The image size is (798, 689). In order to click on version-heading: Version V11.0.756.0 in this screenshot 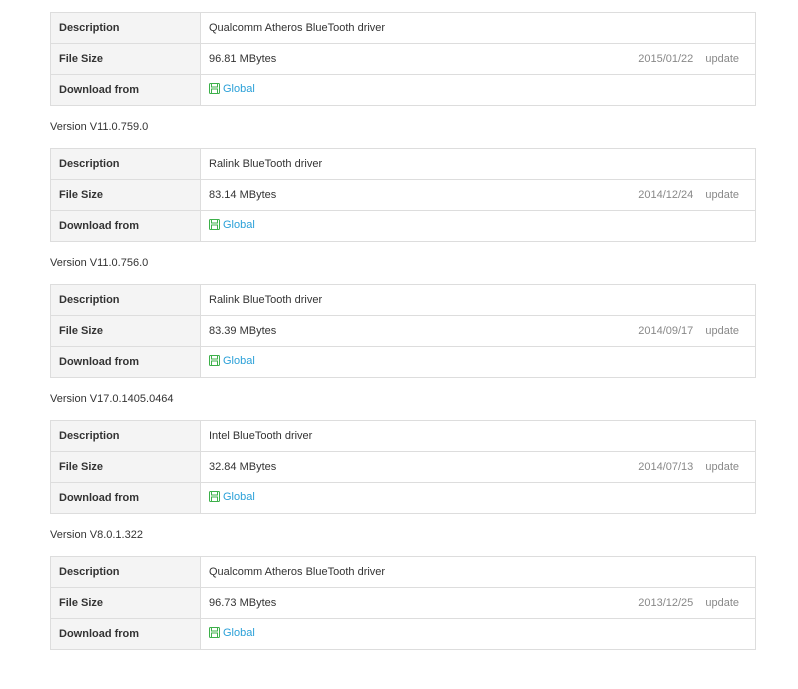, I will do `click(99, 263)`.